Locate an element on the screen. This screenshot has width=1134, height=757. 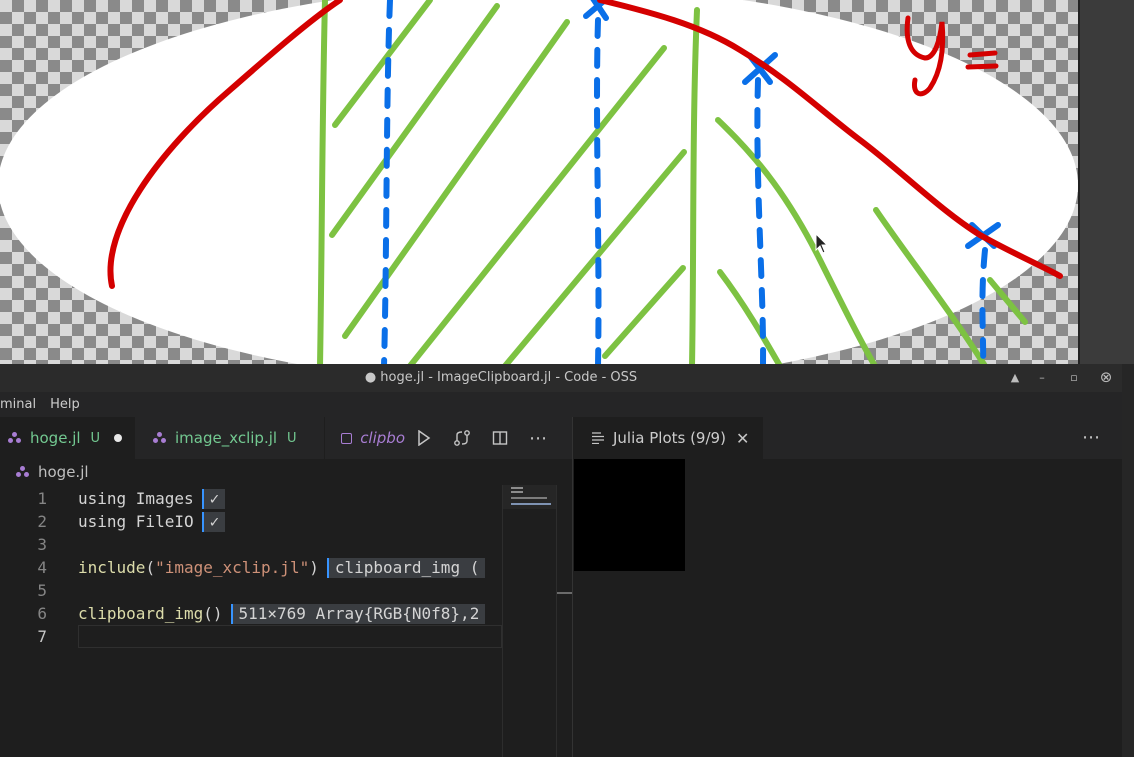
run-button is located at coordinates (424, 438).